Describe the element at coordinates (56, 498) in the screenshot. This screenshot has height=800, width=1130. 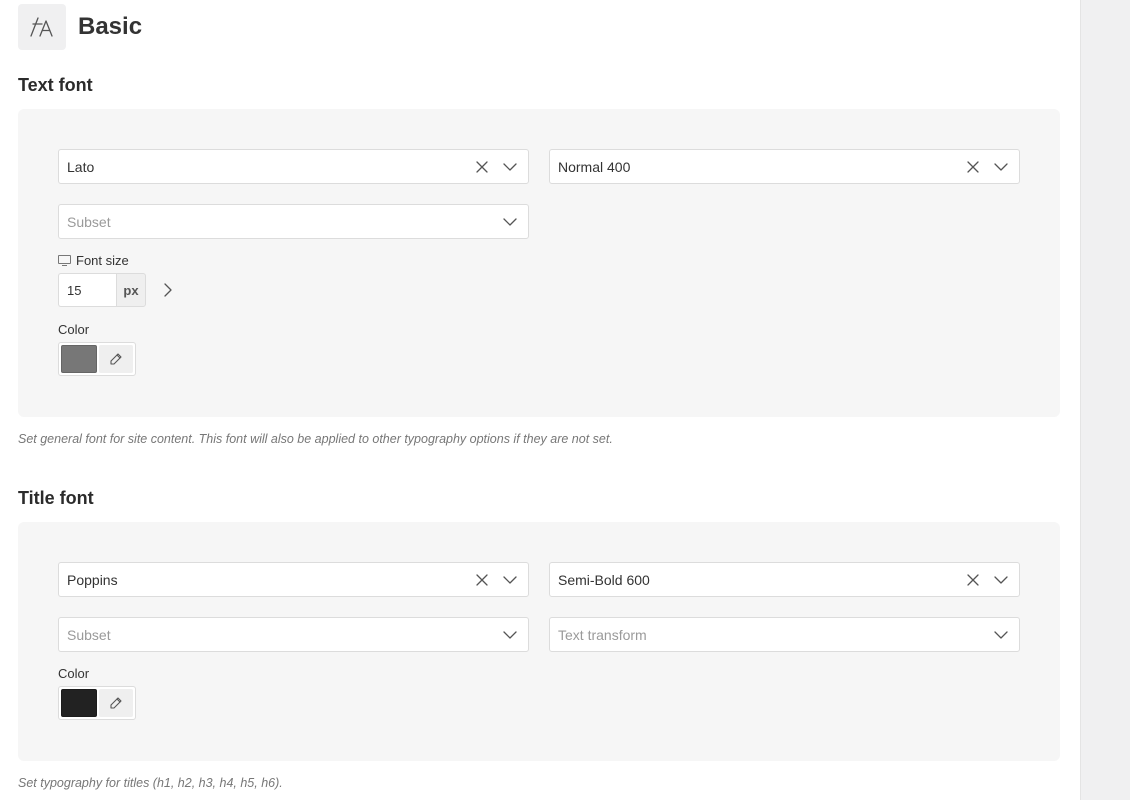
I see `title-font-title: Title font` at that location.